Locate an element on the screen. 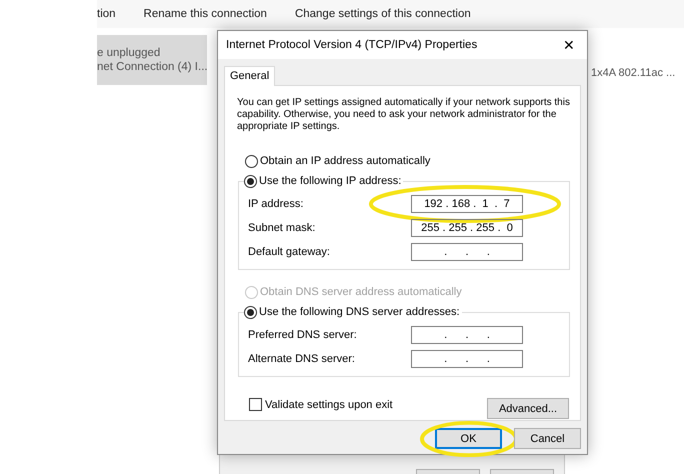 Image resolution: width=684 pixels, height=474 pixels. field-label: Alternate DNS server: is located at coordinates (302, 359).